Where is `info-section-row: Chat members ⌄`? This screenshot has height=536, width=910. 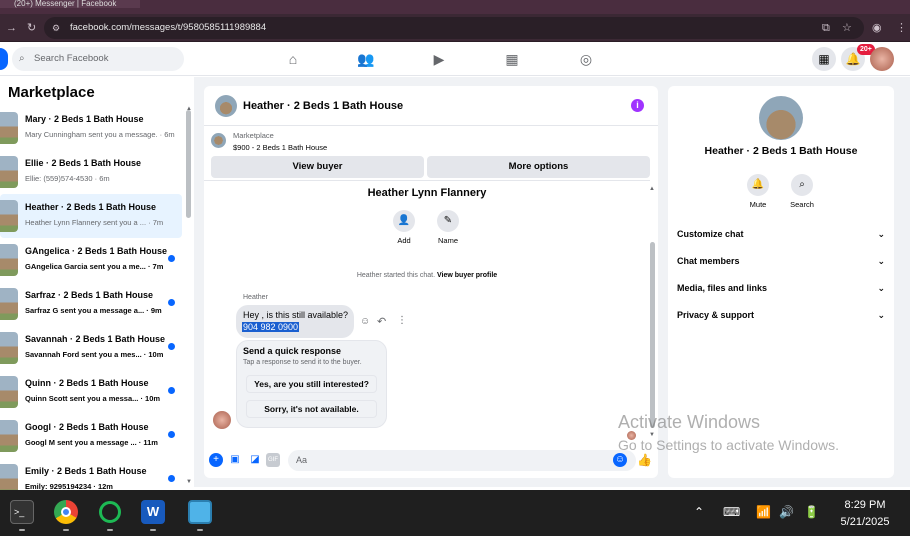 info-section-row: Chat members ⌄ is located at coordinates (781, 261).